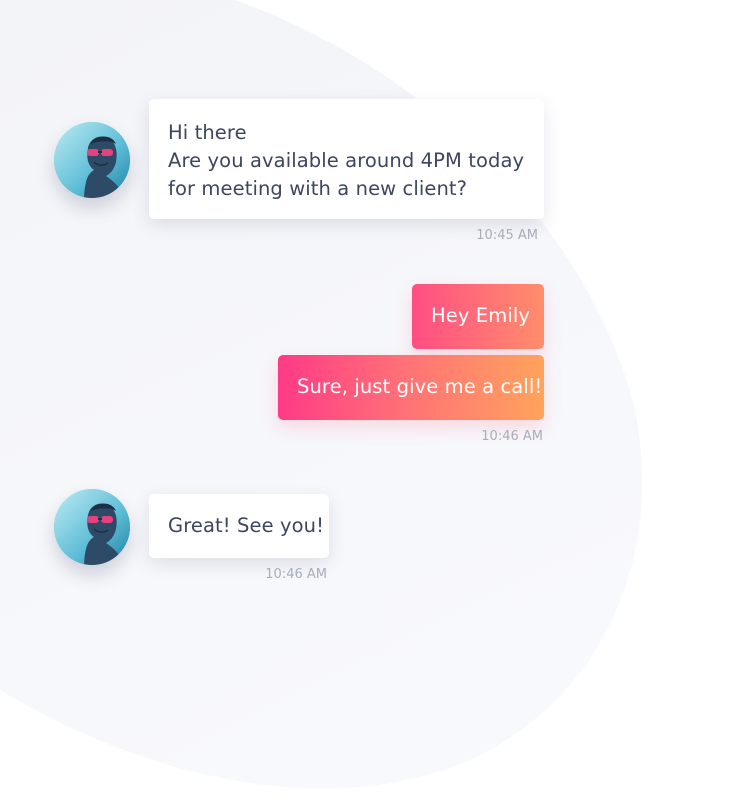 The height and width of the screenshot is (809, 743). What do you see at coordinates (420, 386) in the screenshot?
I see `message-text-line: Sure, just give me a call!` at bounding box center [420, 386].